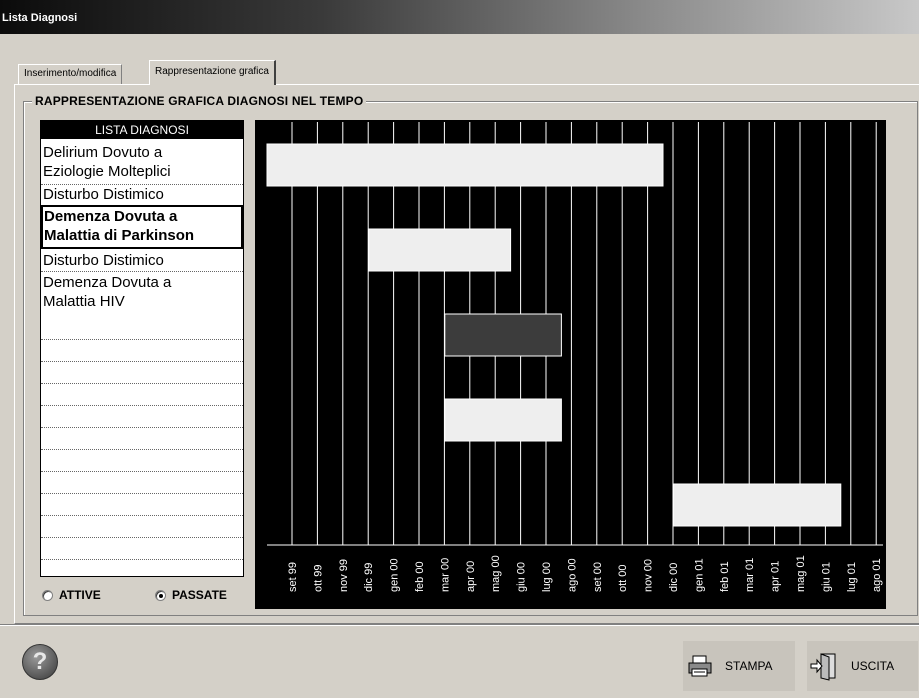 This screenshot has width=919, height=698. Describe the element at coordinates (318, 578) in the screenshot. I see `month-tick-label: ott 99` at that location.